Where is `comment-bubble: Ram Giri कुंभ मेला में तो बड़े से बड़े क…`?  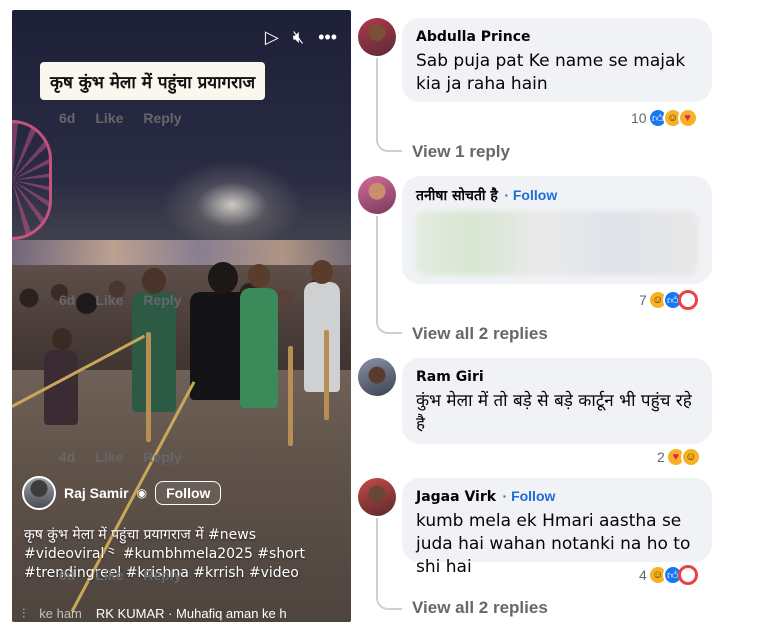 comment-bubble: Ram Giri कुंभ मेला में तो बड़े से बड़े क… is located at coordinates (557, 401).